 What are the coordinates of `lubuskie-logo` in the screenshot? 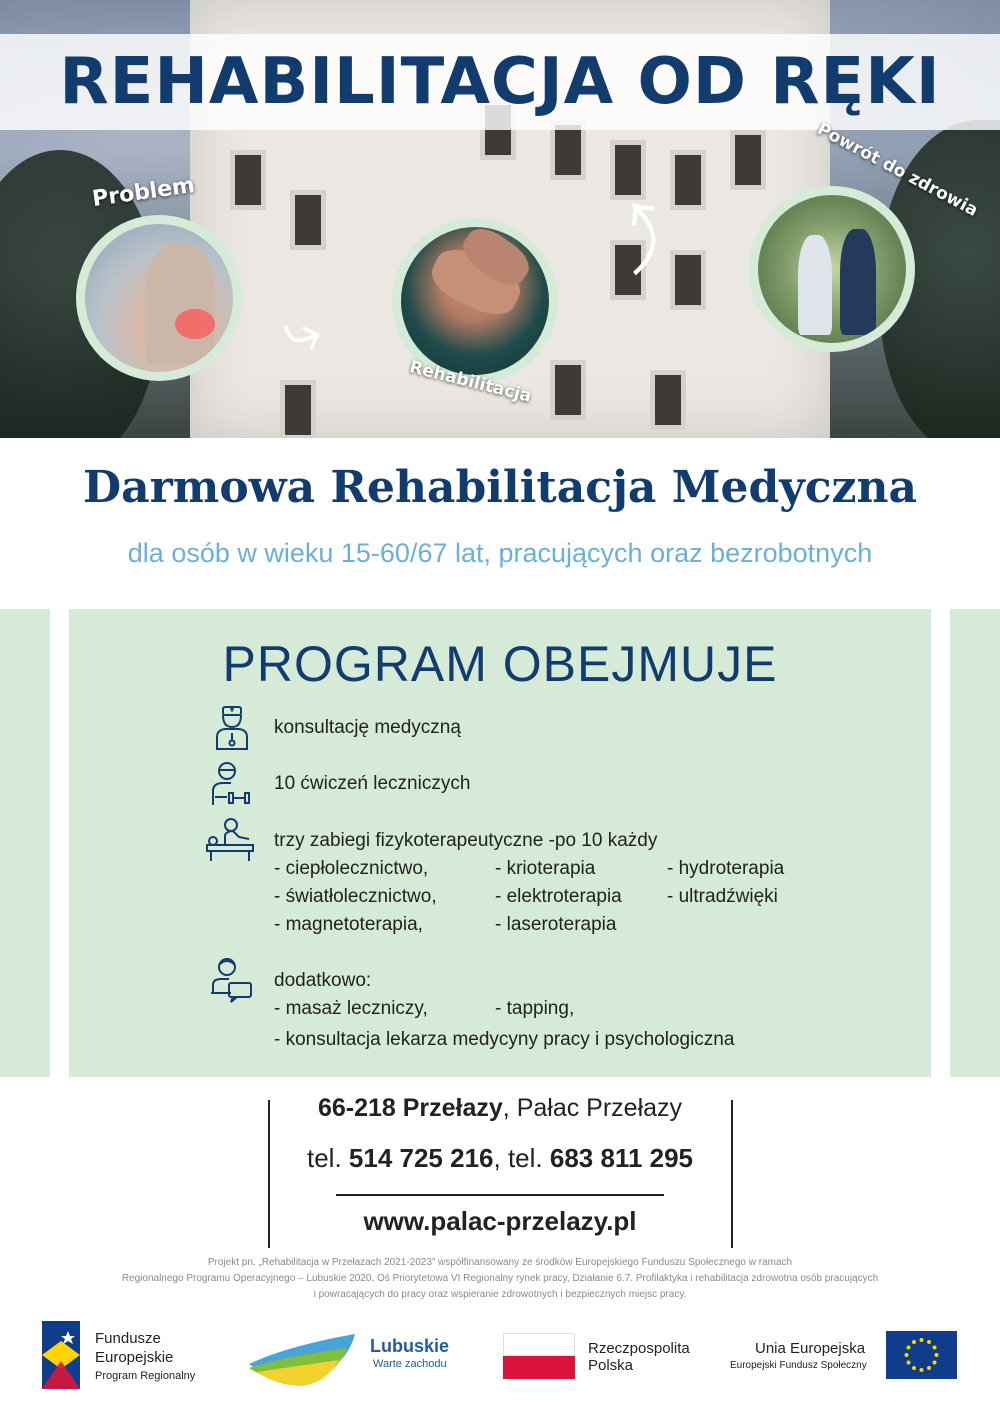 It's located at (302, 1360).